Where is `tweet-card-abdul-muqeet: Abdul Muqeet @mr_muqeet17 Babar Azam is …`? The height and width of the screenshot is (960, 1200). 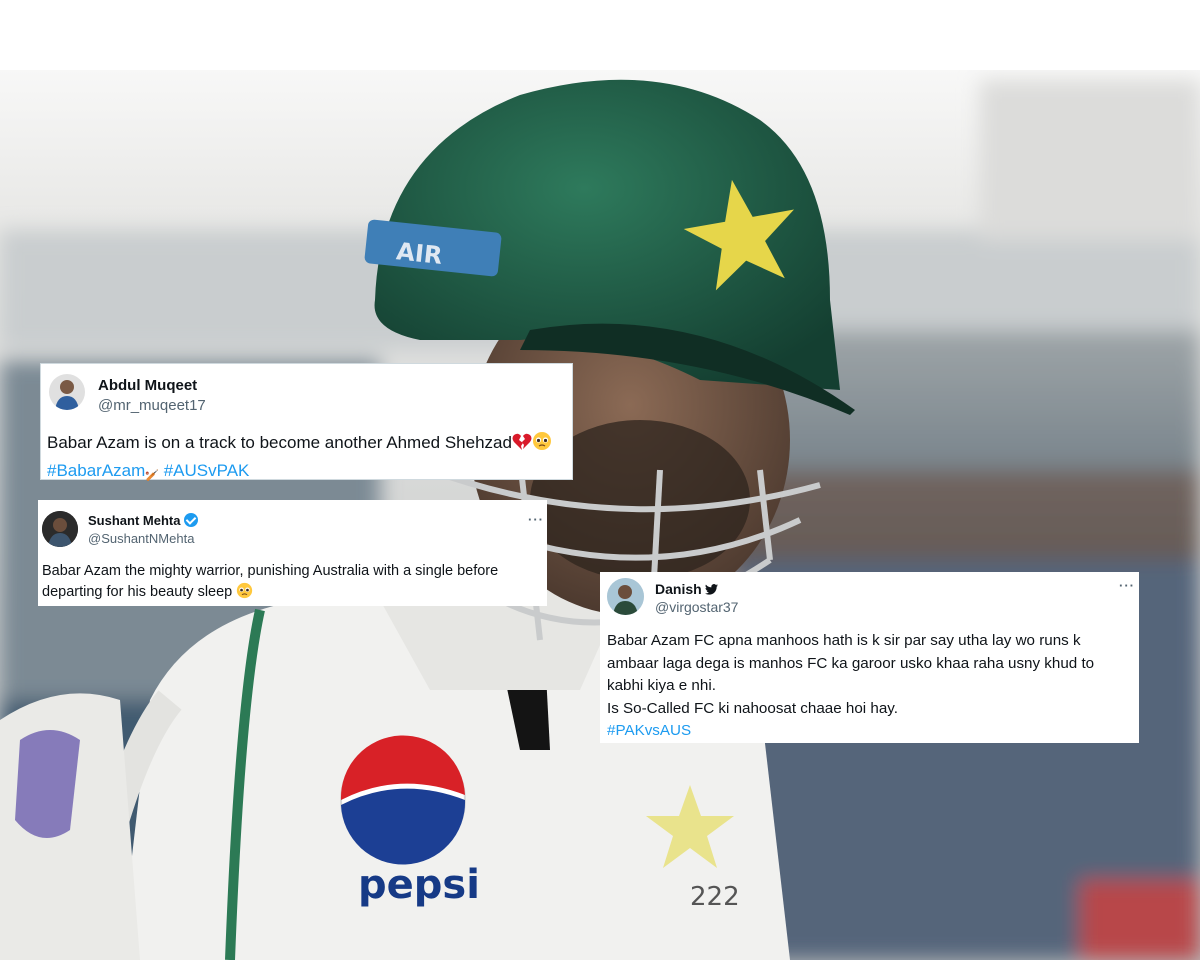
tweet-card-abdul-muqeet: Abdul Muqeet @mr_muqeet17 Babar Azam is … is located at coordinates (306, 422).